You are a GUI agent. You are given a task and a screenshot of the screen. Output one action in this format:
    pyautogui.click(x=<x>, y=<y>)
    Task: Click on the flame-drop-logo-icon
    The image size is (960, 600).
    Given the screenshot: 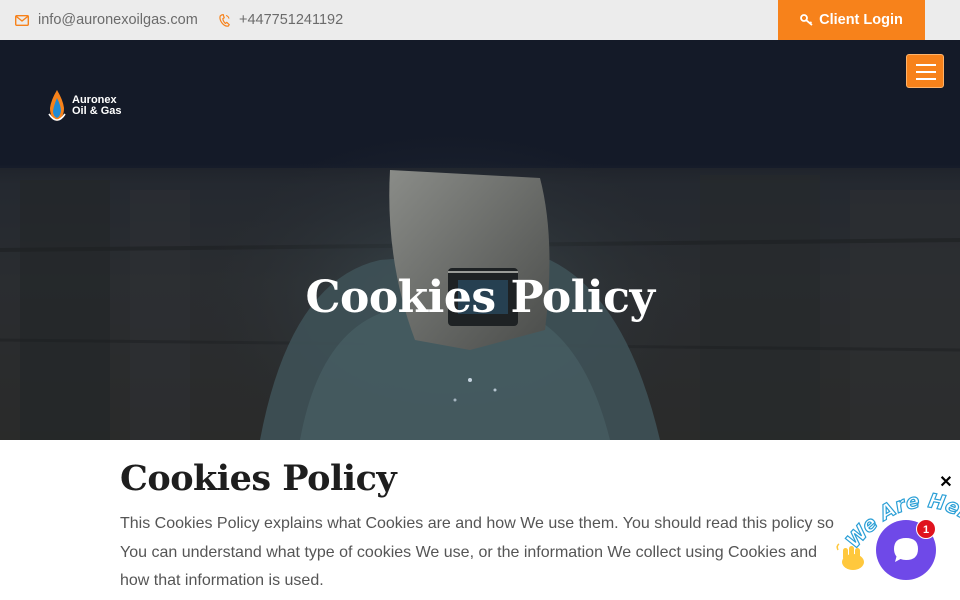 What is the action you would take?
    pyautogui.click(x=57, y=105)
    